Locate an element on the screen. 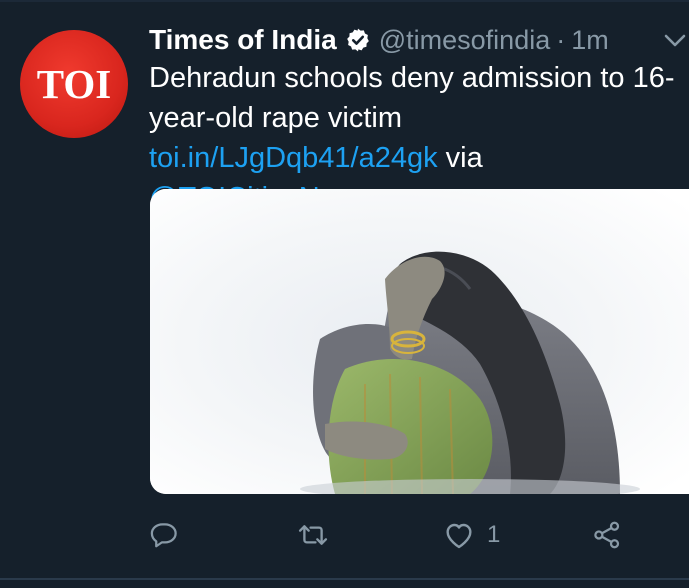 Image resolution: width=689 pixels, height=588 pixels. avatar-logo-text: TOI is located at coordinates (74, 84).